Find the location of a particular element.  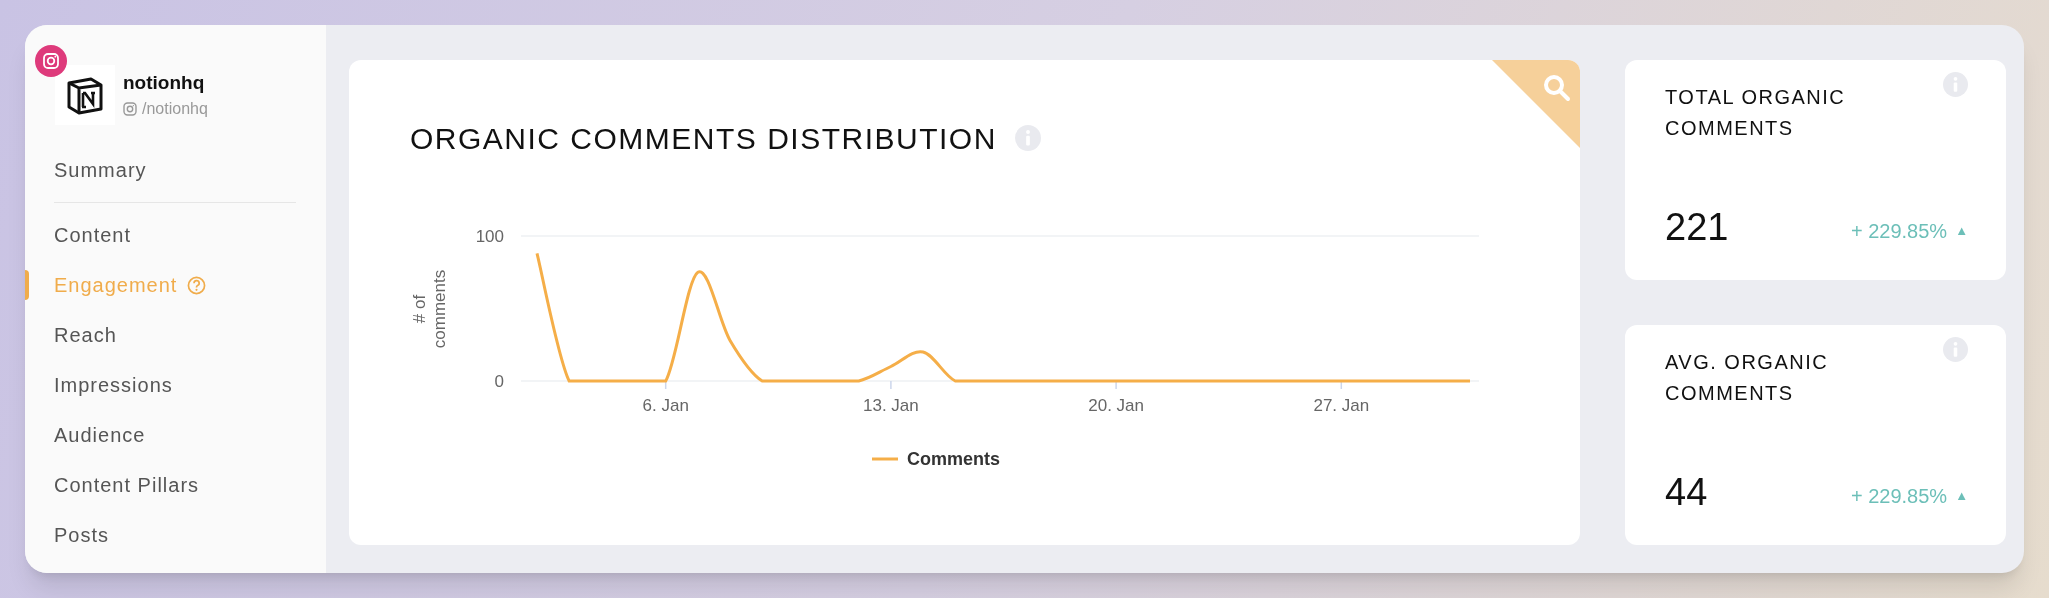

active-indicator is located at coordinates (27, 285).